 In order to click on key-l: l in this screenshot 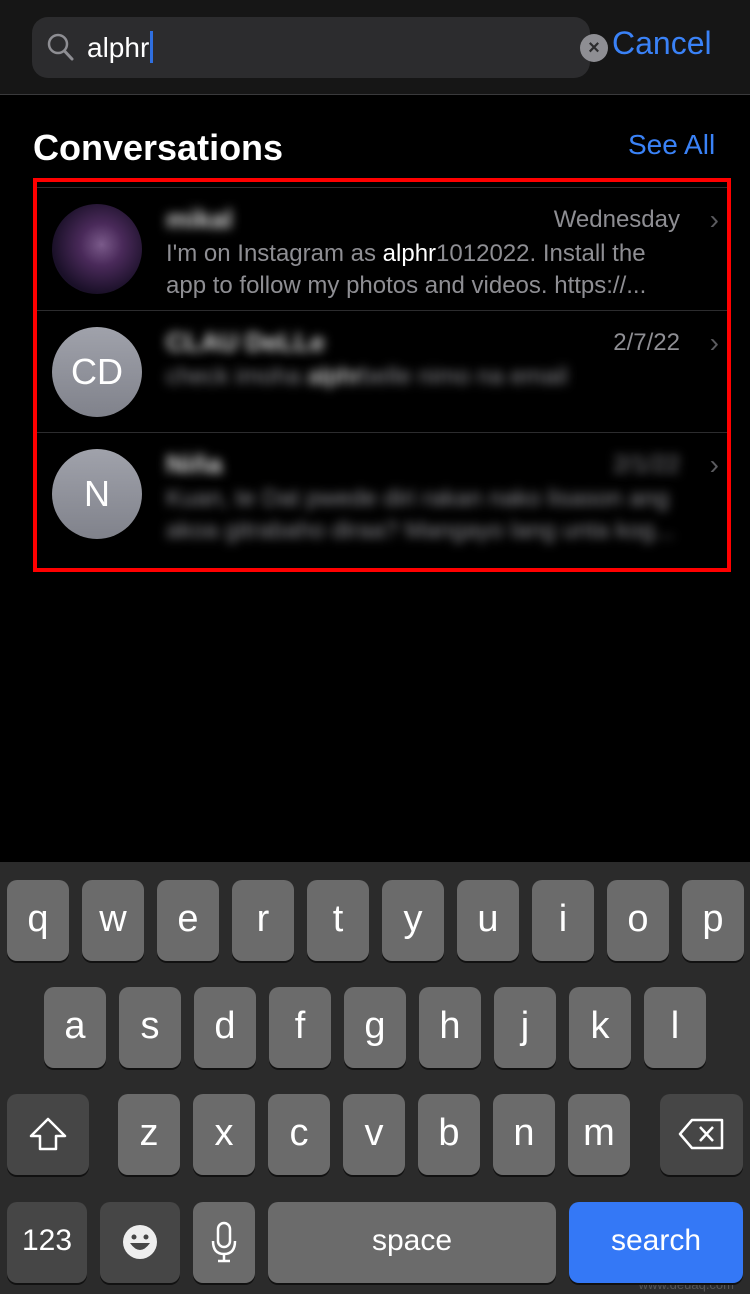, I will do `click(675, 1027)`.